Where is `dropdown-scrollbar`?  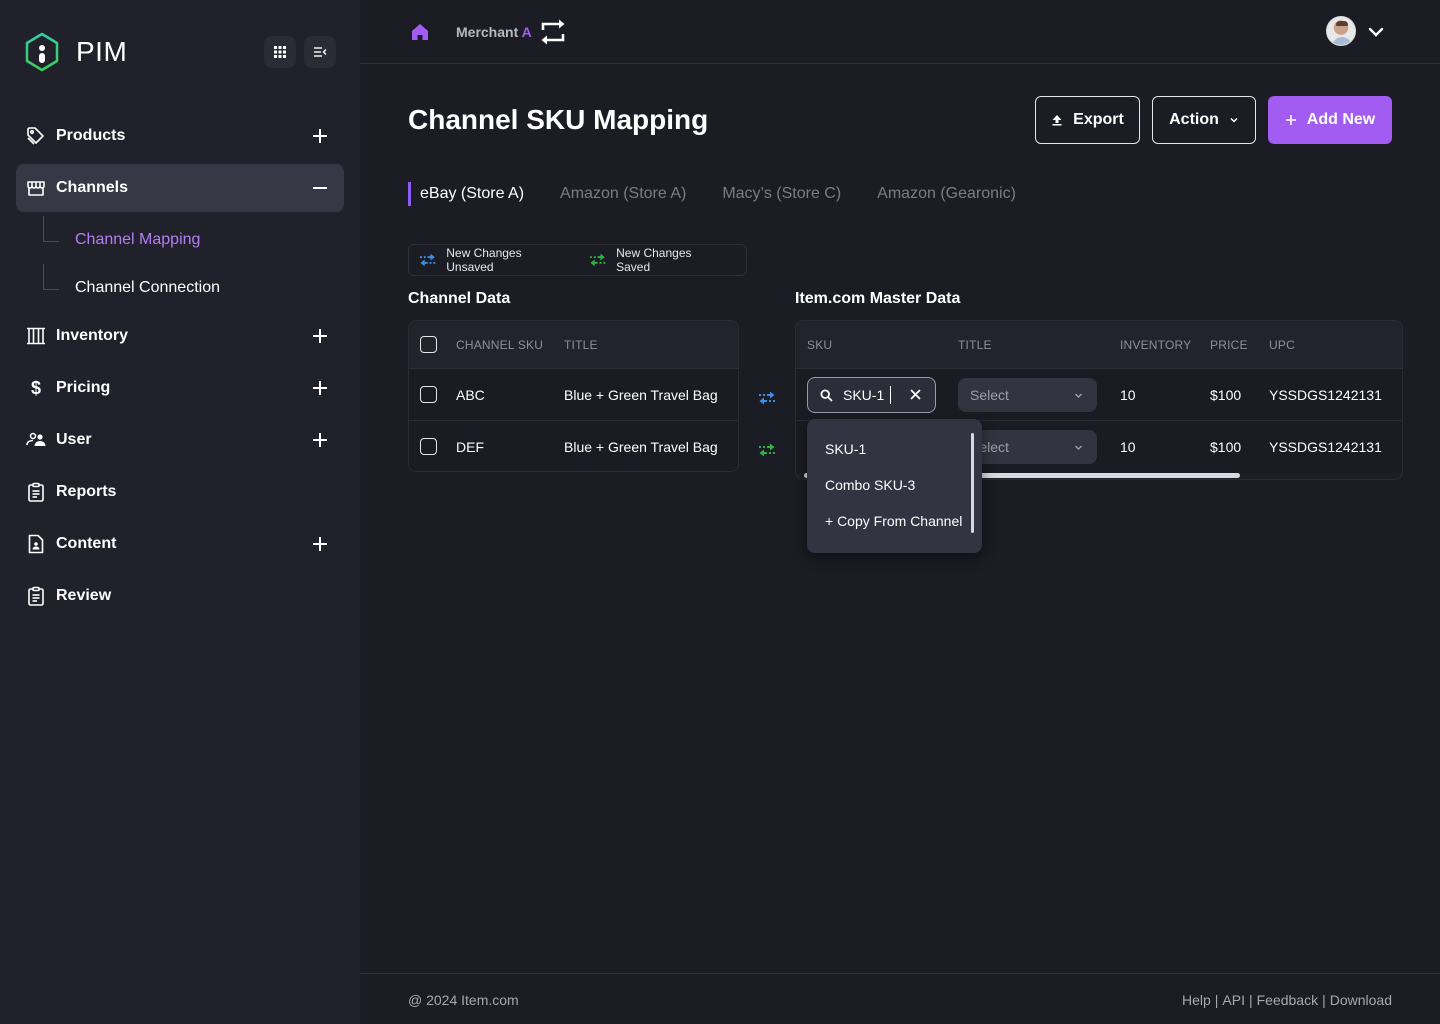
dropdown-scrollbar is located at coordinates (972, 483).